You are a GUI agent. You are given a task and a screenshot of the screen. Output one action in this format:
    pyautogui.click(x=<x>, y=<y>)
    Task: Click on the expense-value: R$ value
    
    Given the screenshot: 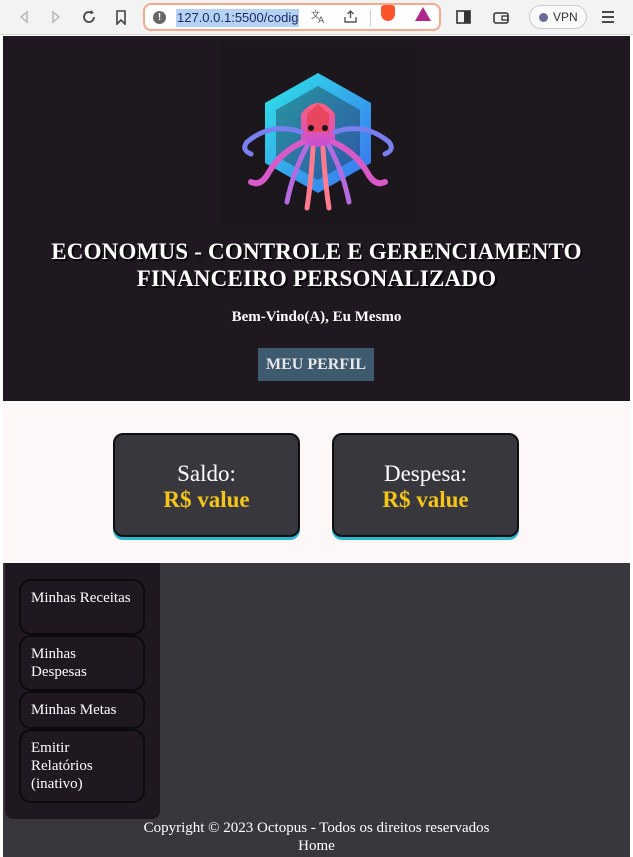 What is the action you would take?
    pyautogui.click(x=425, y=499)
    